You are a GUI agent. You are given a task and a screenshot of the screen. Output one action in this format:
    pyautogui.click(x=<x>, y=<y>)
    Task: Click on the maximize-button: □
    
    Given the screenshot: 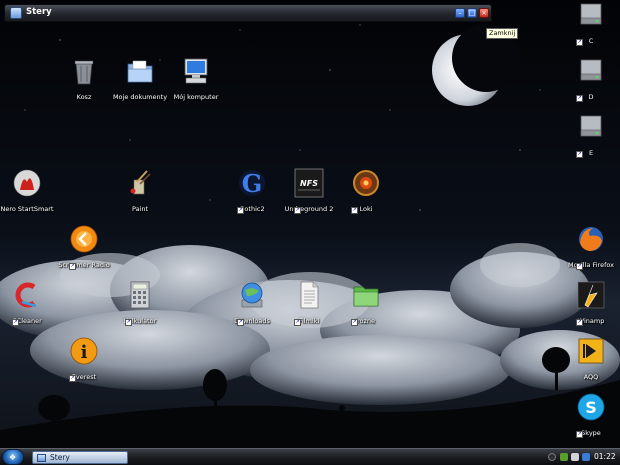 What is the action you would take?
    pyautogui.click(x=472, y=13)
    